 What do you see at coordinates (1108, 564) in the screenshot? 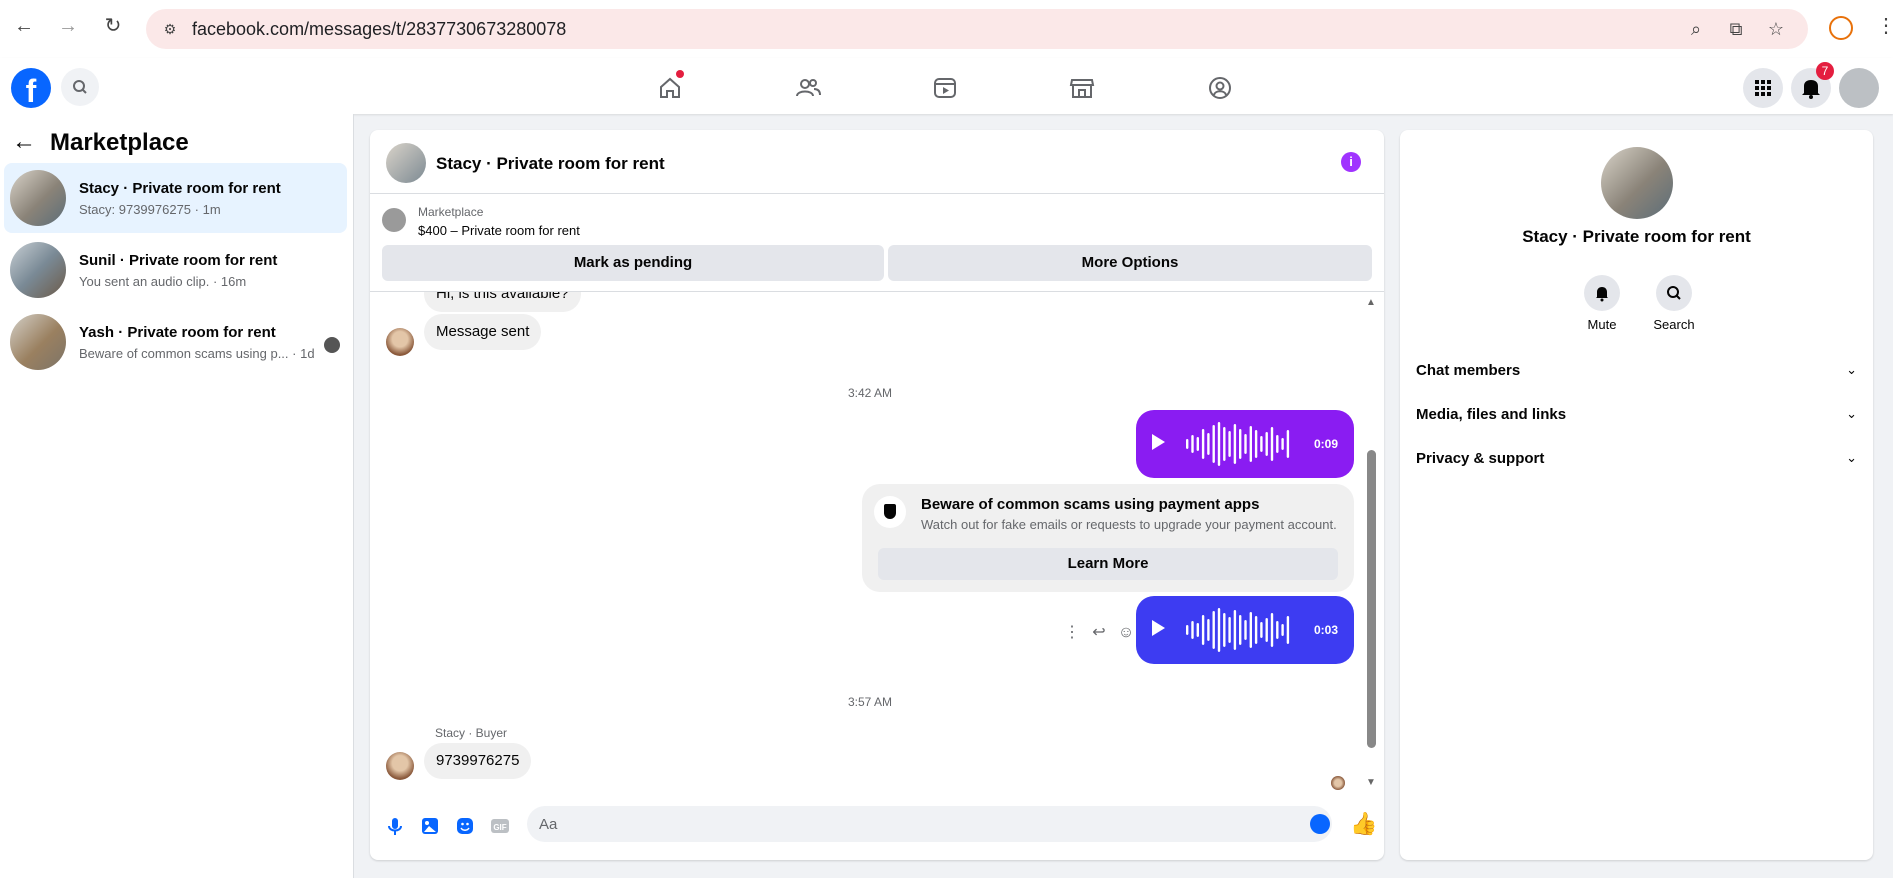
I see `learn-more-button: Learn More` at bounding box center [1108, 564].